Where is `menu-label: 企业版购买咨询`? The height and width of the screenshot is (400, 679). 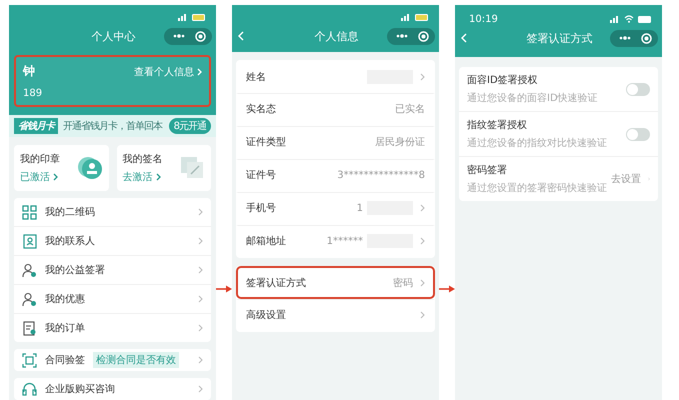
menu-label: 企业版购买咨询 is located at coordinates (80, 389).